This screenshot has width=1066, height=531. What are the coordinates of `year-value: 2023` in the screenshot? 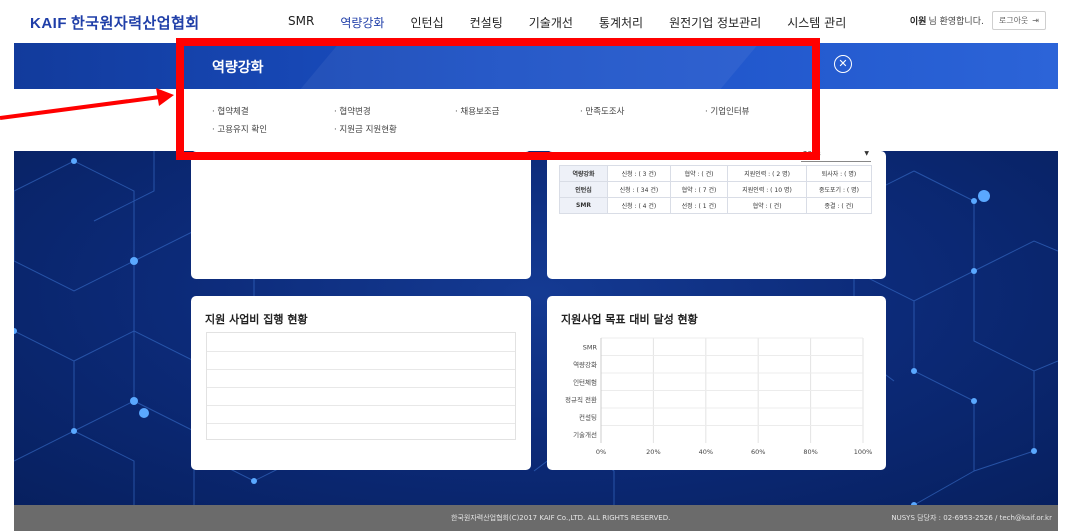 It's located at (812, 154).